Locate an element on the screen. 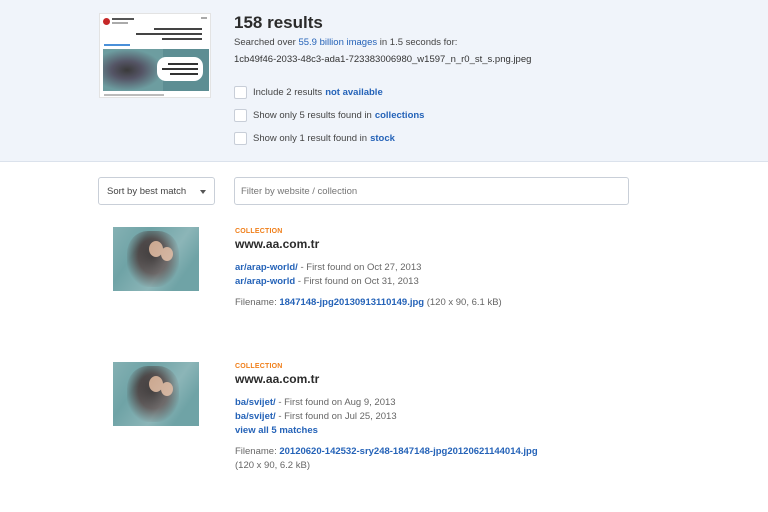 This screenshot has width=768, height=512. index-size-link: 55.9 billion images is located at coordinates (337, 42).